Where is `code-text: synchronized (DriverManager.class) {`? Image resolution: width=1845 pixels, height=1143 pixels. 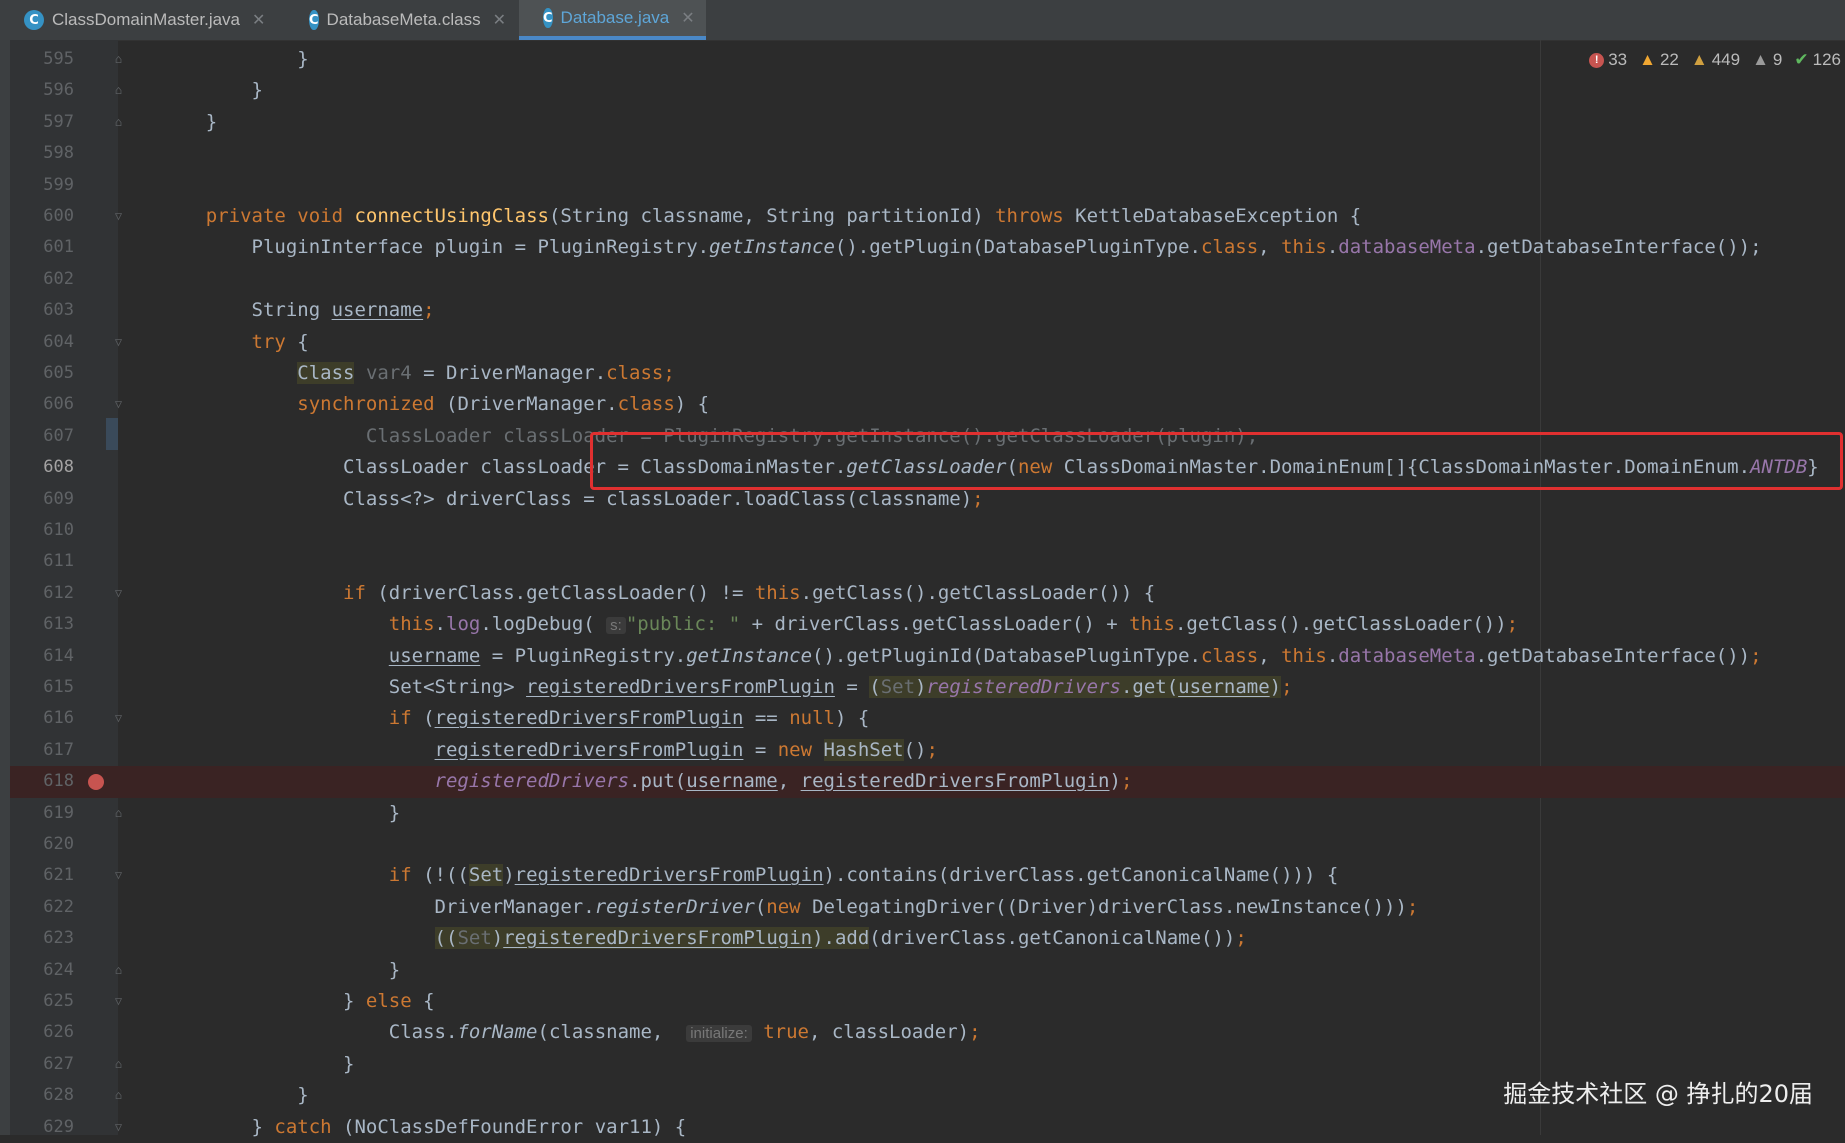
code-text: synchronized (DriverManager.class) { is located at coordinates (503, 404).